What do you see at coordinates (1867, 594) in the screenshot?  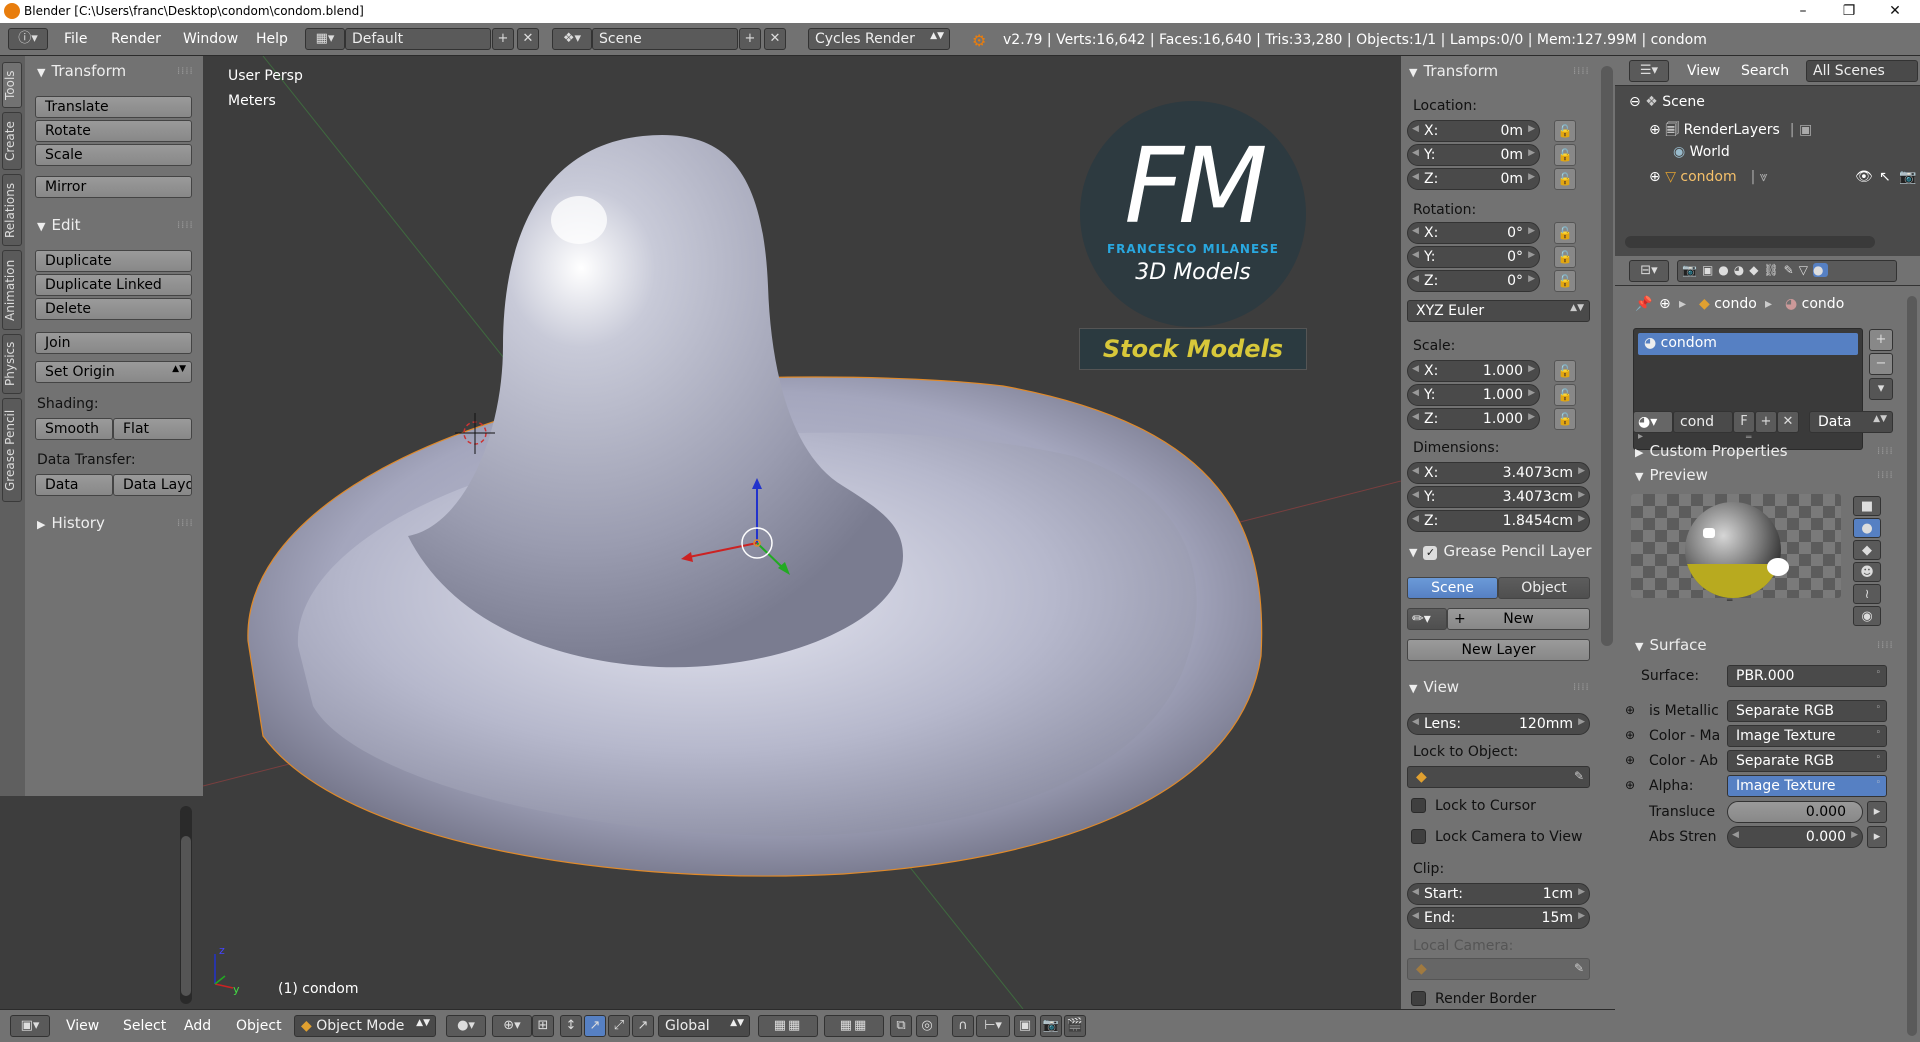 I see `preview-hair-icon: ≀` at bounding box center [1867, 594].